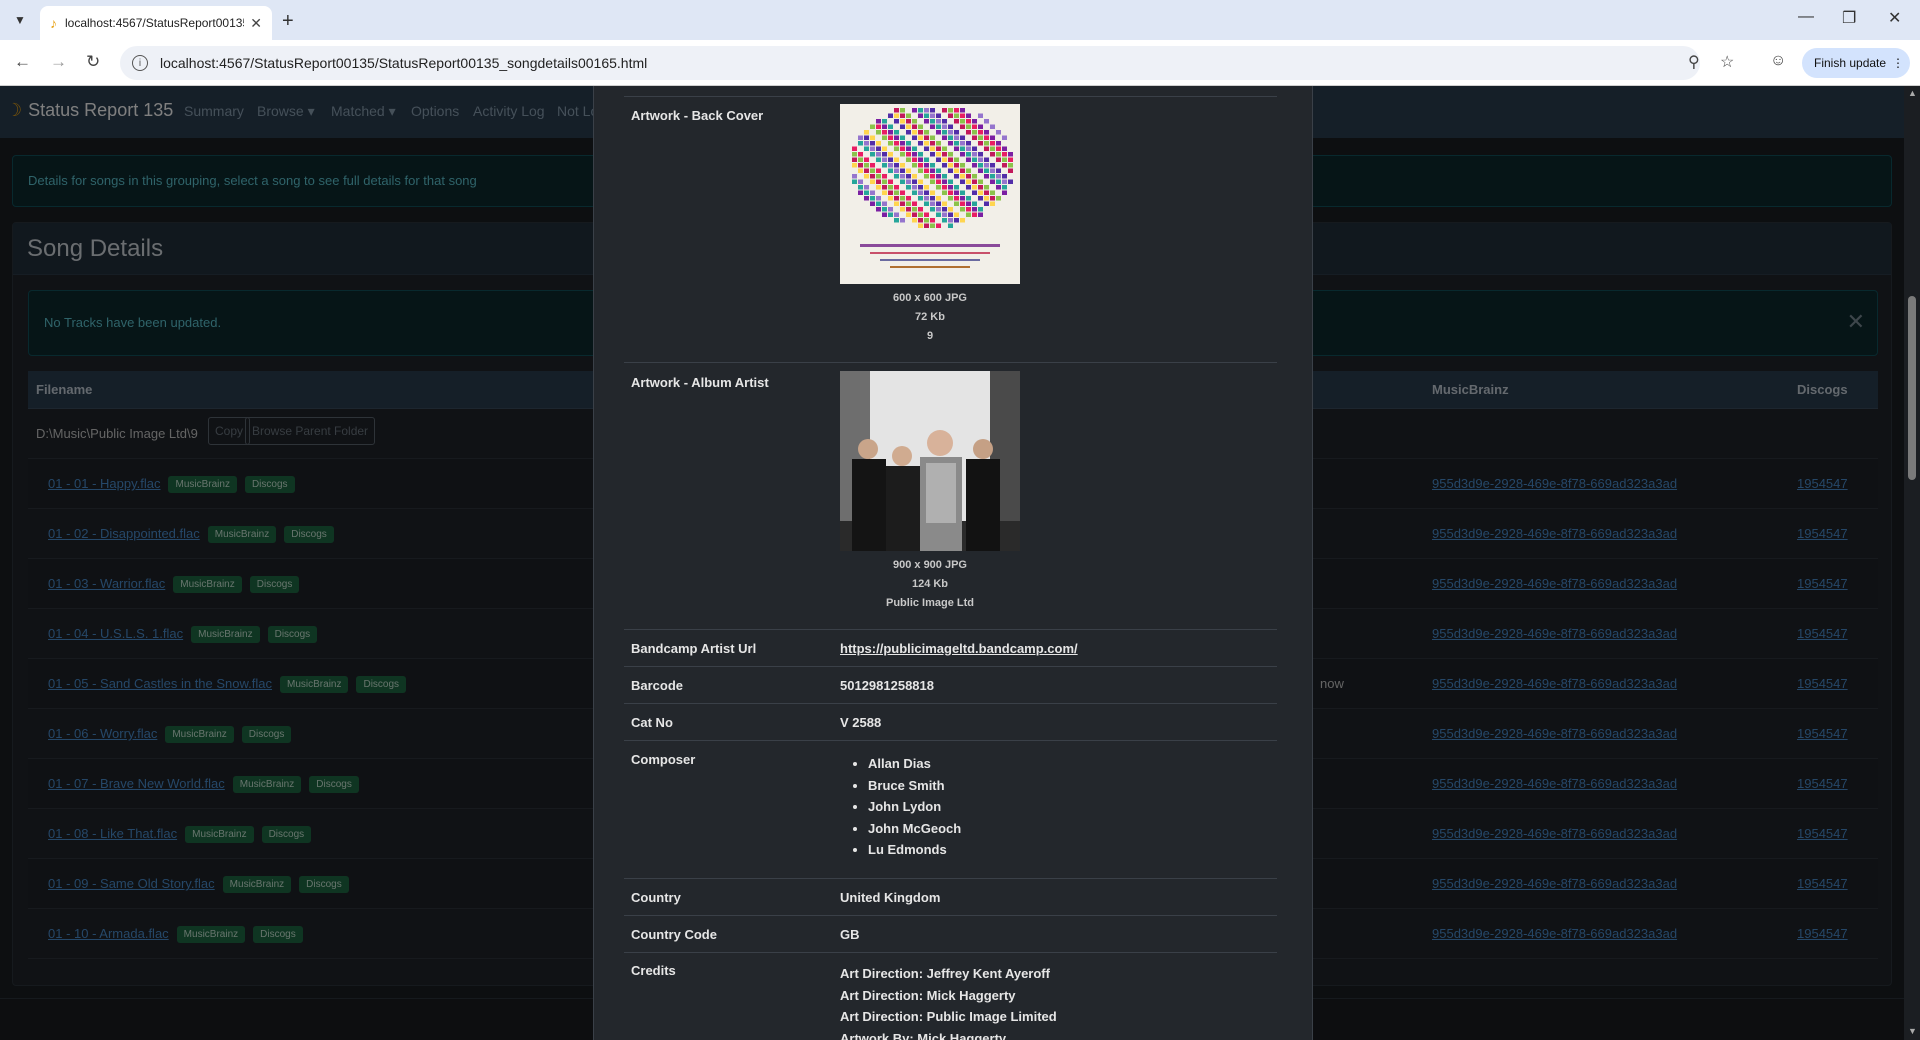  What do you see at coordinates (930, 194) in the screenshot?
I see `back-cover-image` at bounding box center [930, 194].